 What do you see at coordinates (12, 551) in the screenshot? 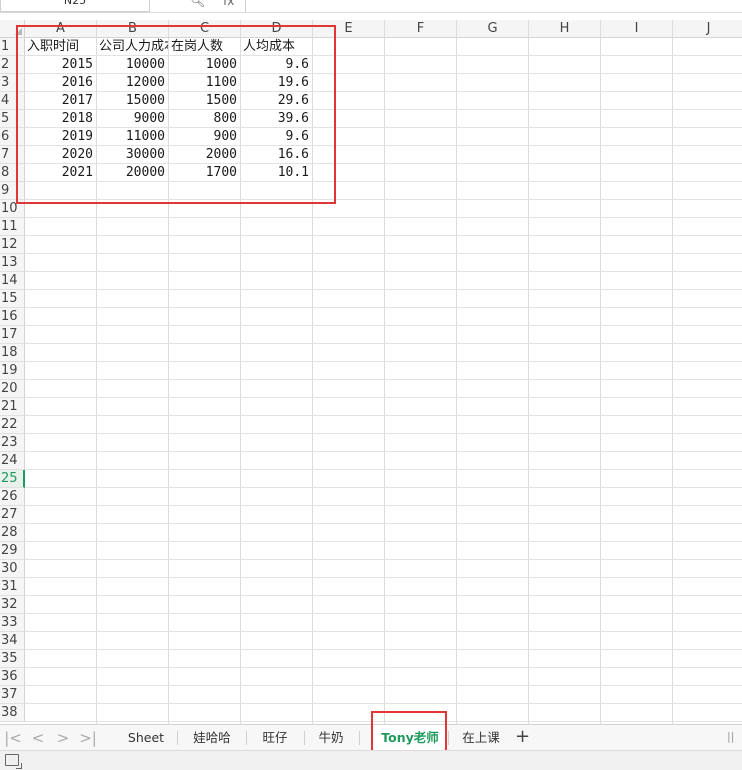
I see `row-header-29: 29` at bounding box center [12, 551].